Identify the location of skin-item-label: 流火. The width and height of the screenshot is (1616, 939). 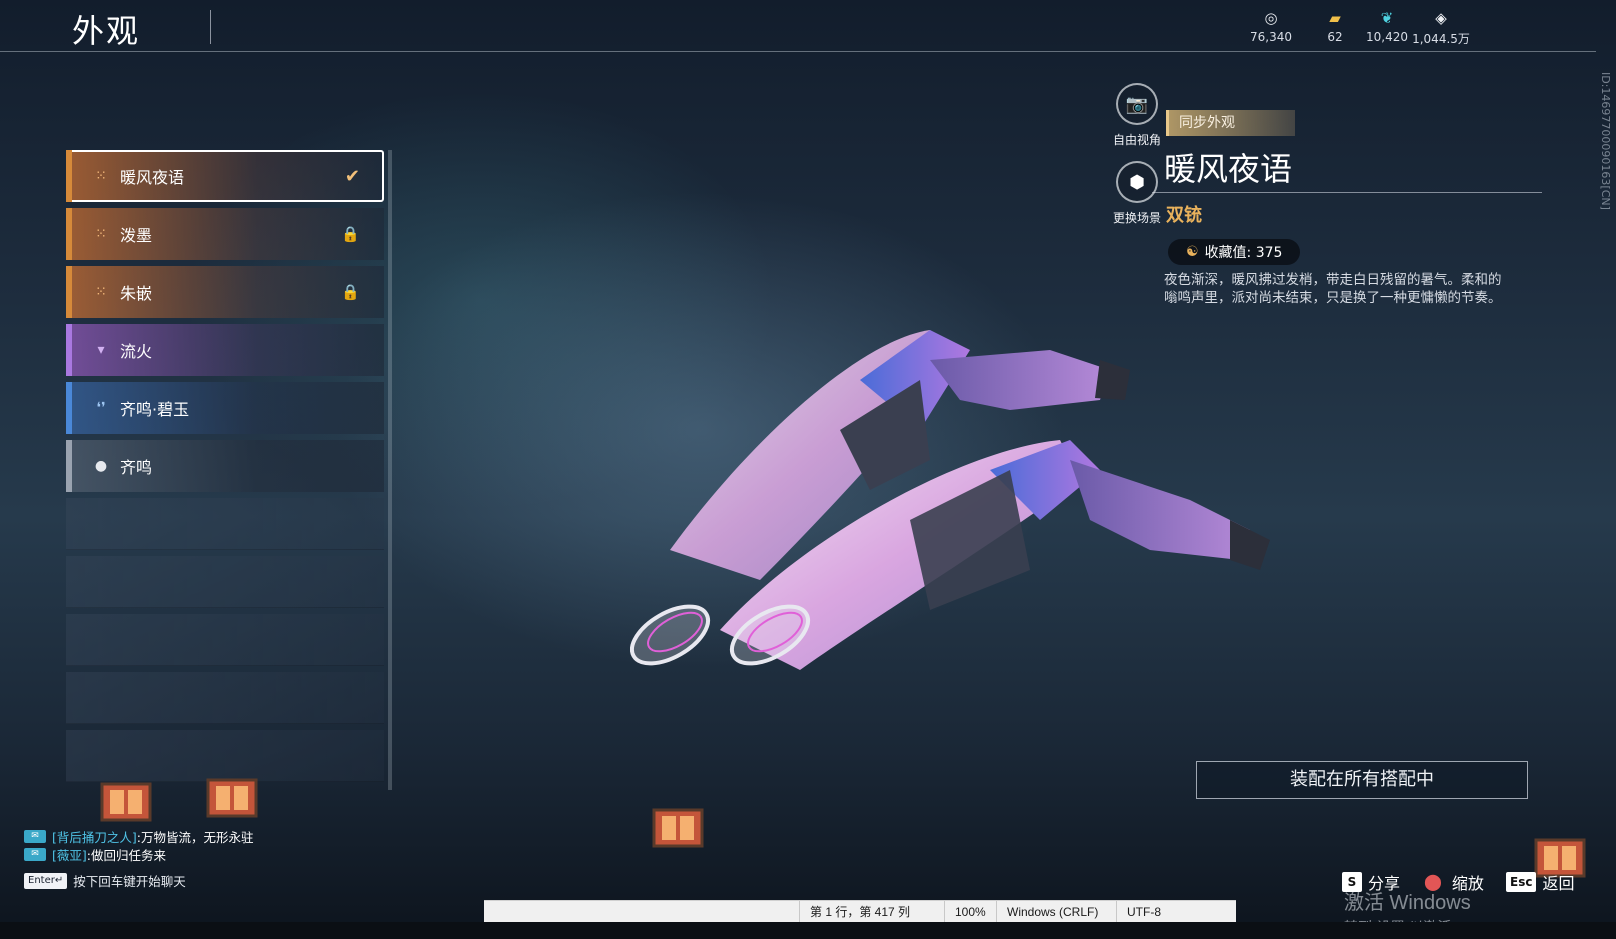
(136, 351).